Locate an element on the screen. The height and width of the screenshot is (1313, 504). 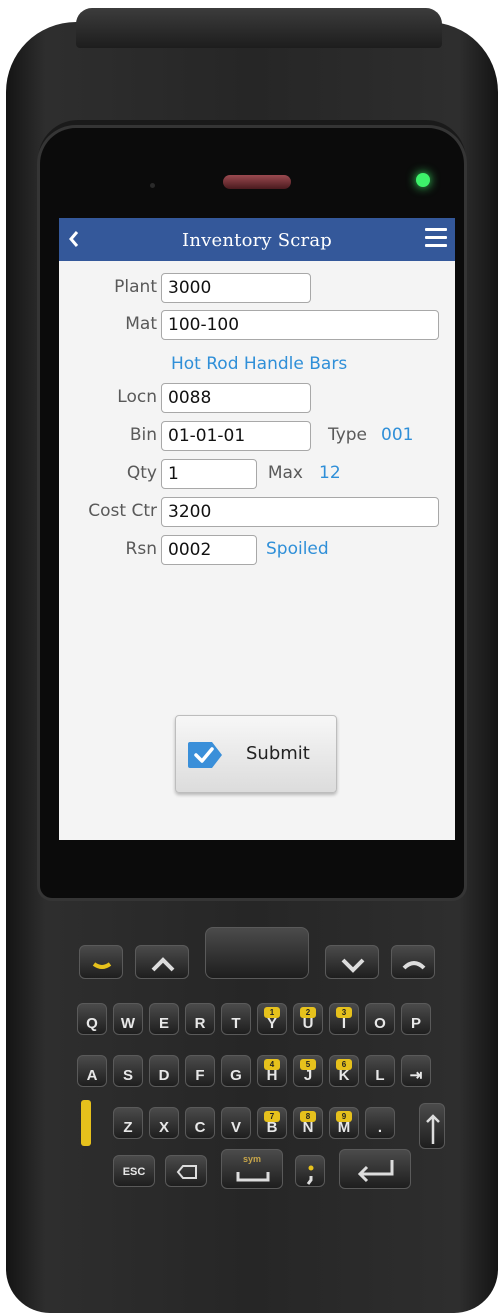
enter-key is located at coordinates (375, 1169).